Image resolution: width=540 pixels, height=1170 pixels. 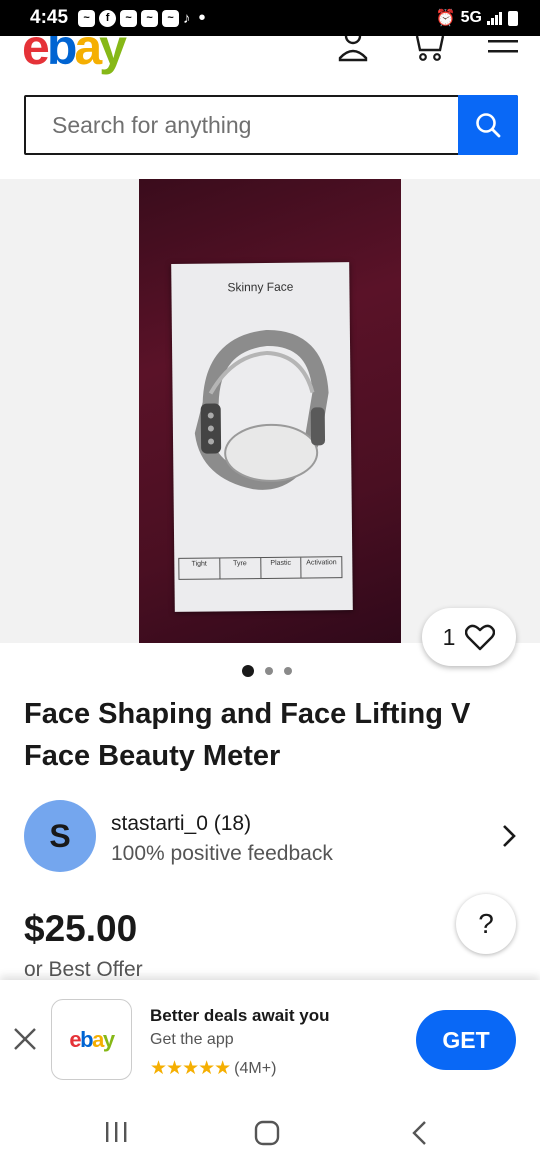 I want to click on notification-icons: ~ f ~ ~ ~ ♪, so click(x=134, y=18).